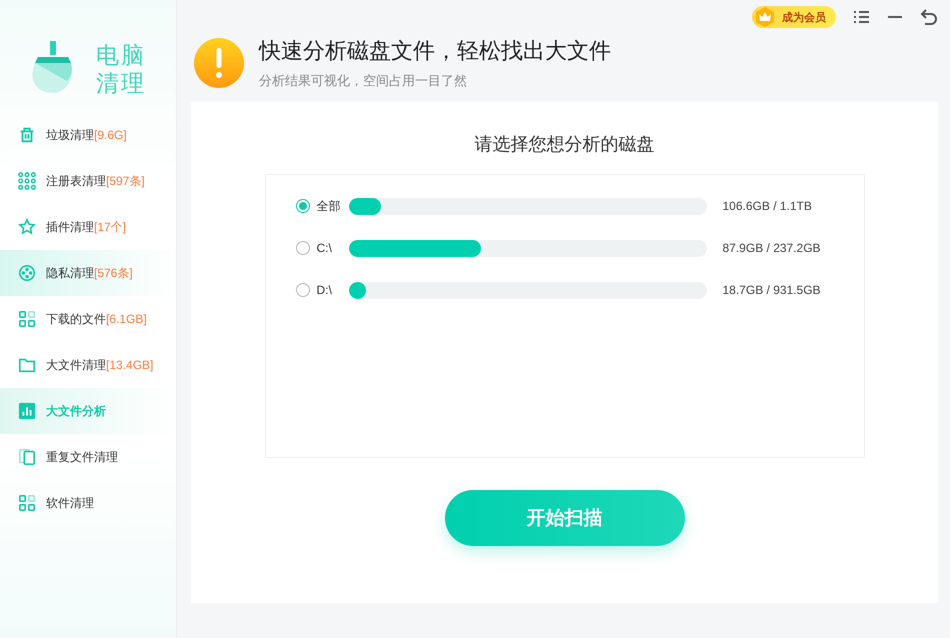 This screenshot has width=950, height=638. What do you see at coordinates (88, 227) in the screenshot?
I see `sidebar-item: 插件清理[17个]` at bounding box center [88, 227].